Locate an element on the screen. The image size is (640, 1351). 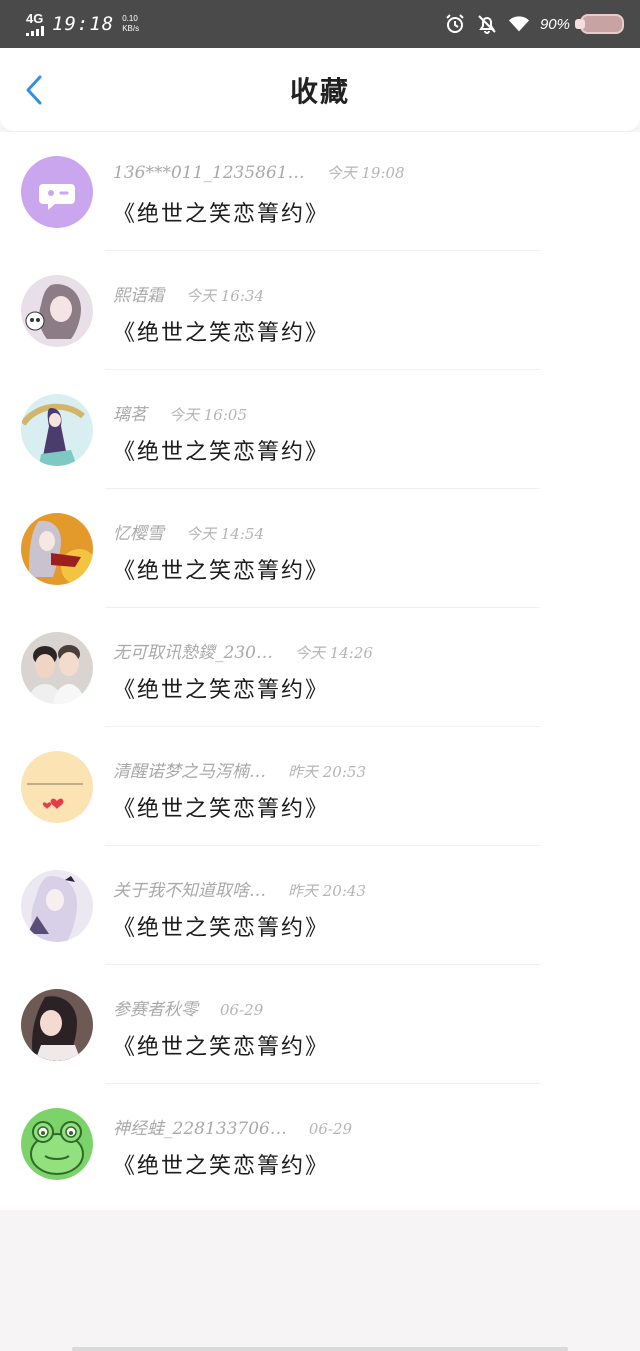
status-left: 4G 19:18 0.10 KB/s is located at coordinates (82, 24).